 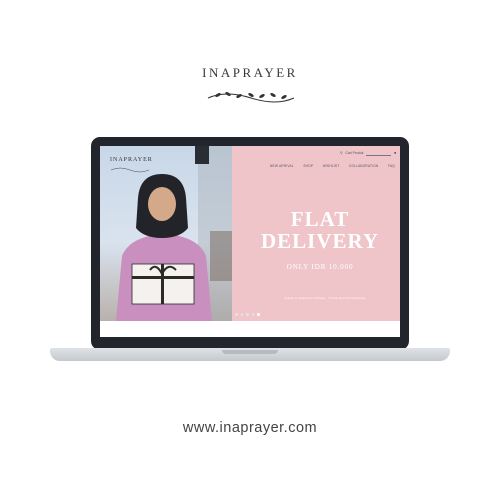 What do you see at coordinates (250, 72) in the screenshot?
I see `brand-logo: INAPRAYER` at bounding box center [250, 72].